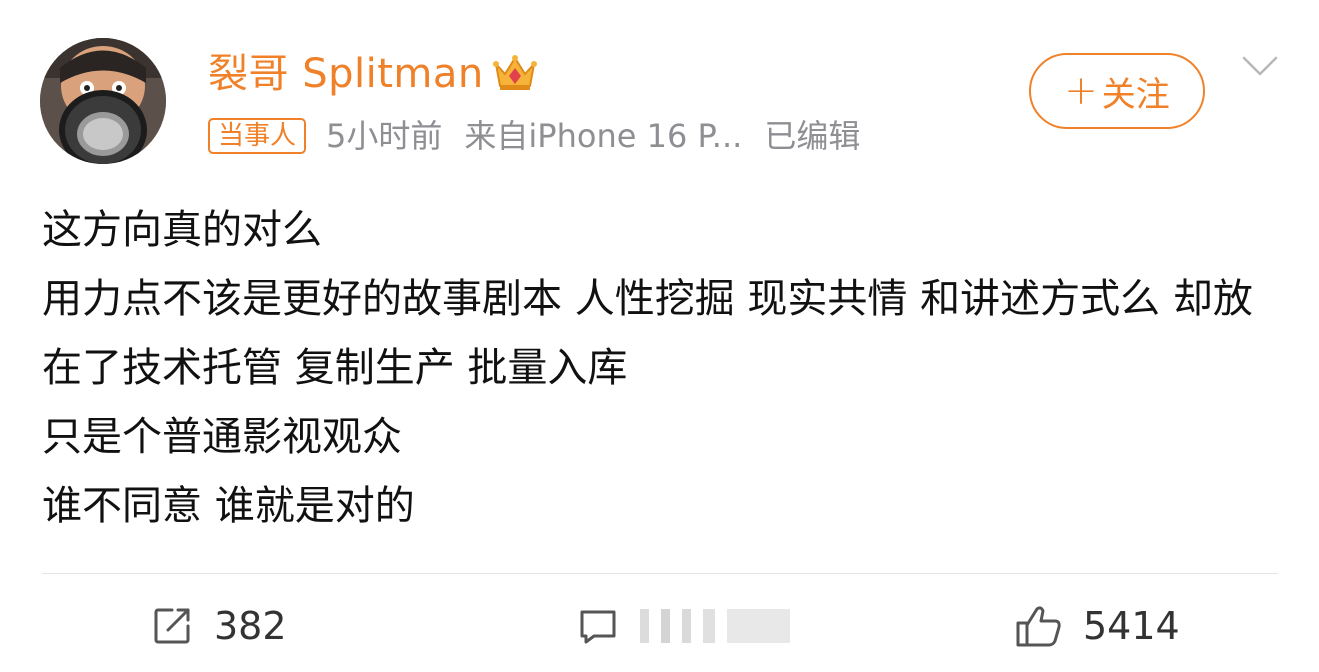  Describe the element at coordinates (182, 230) in the screenshot. I see `post-line: 这方向真的对么` at that location.